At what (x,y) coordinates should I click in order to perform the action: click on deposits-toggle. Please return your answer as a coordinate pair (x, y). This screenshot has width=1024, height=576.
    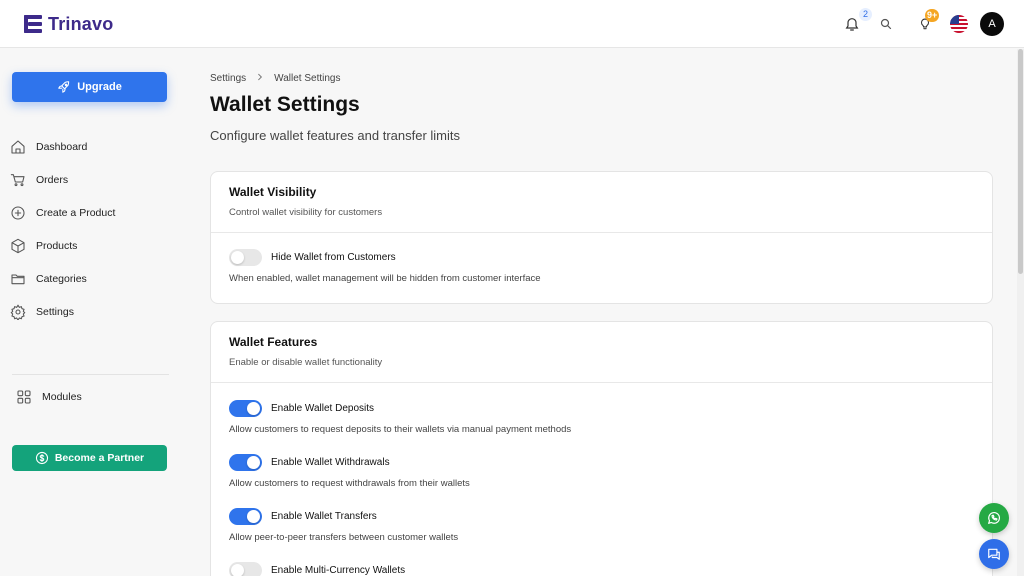
    Looking at the image, I should click on (245, 408).